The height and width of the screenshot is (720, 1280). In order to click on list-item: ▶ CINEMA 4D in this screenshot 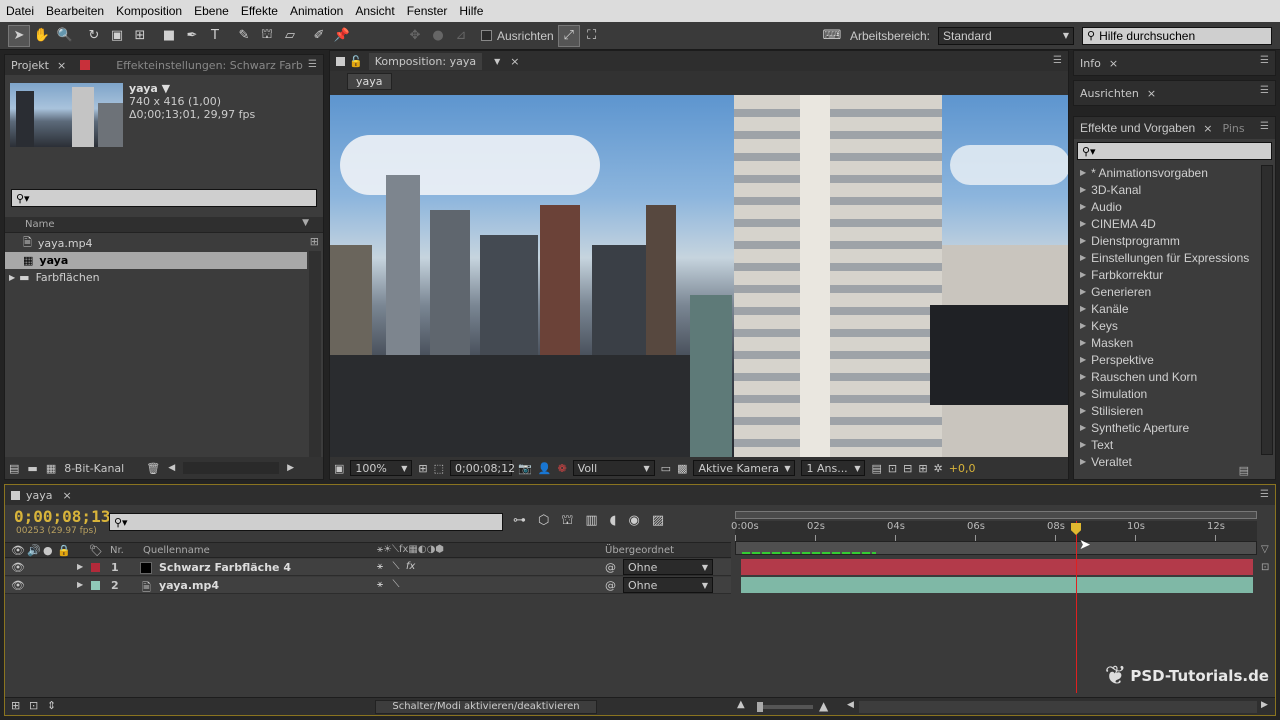, I will do `click(1167, 223)`.